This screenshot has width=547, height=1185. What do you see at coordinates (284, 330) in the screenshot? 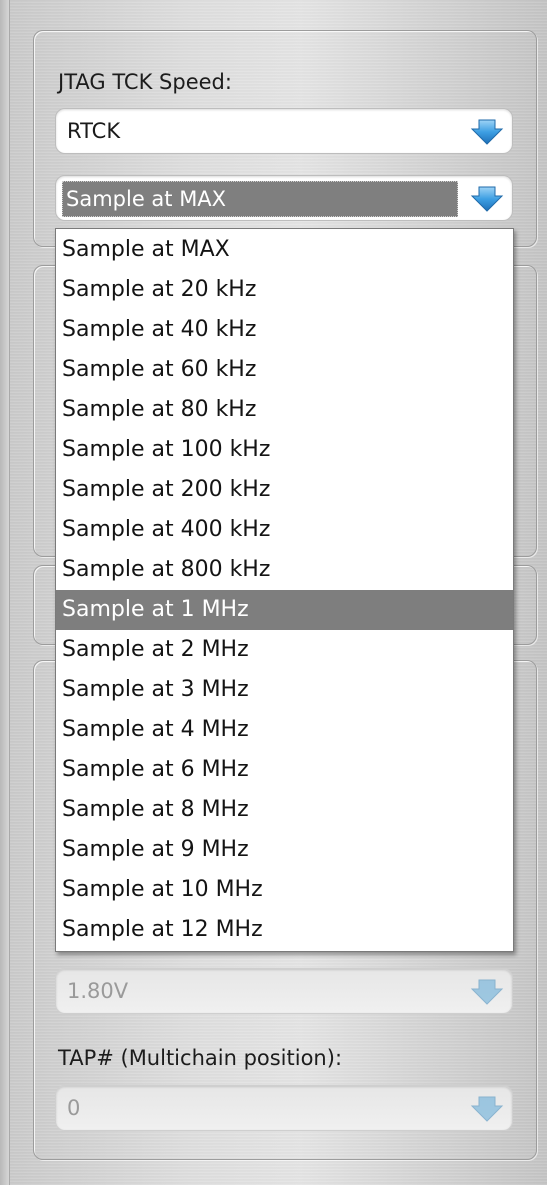
I see `sample-option: Sample at 40 kHz` at bounding box center [284, 330].